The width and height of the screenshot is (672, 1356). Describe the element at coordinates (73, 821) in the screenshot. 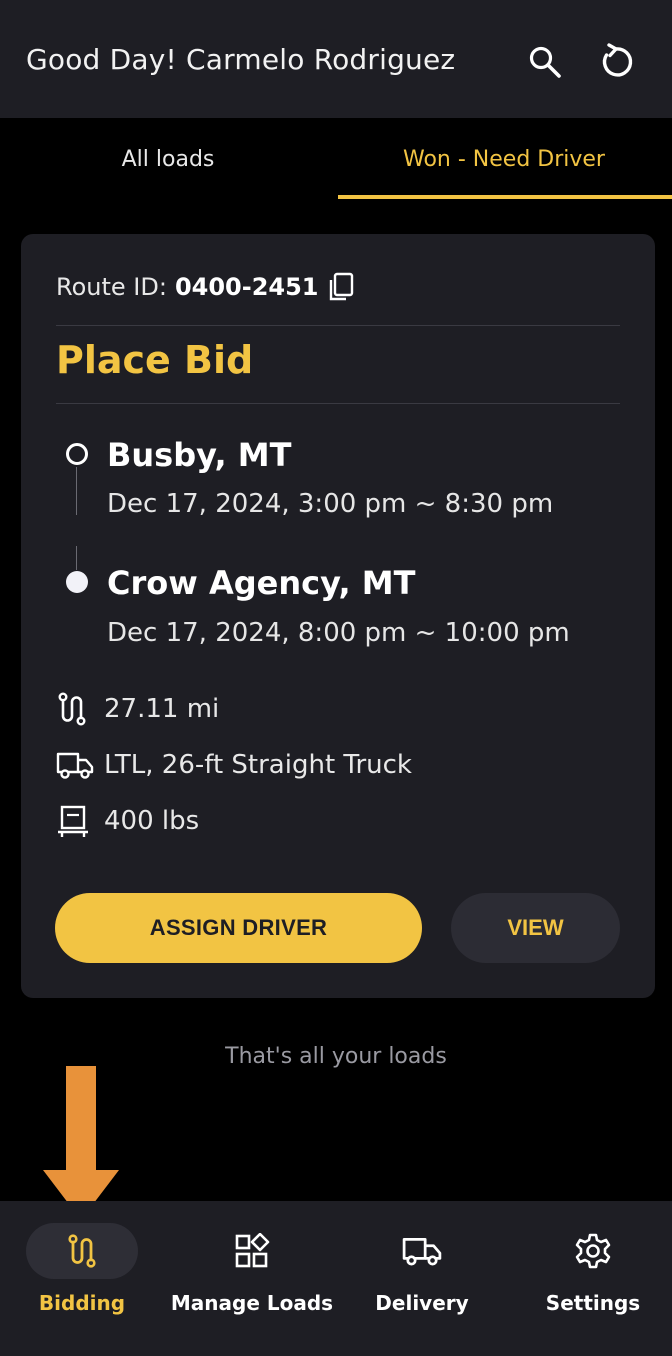

I see `pallet-weight-icon` at that location.